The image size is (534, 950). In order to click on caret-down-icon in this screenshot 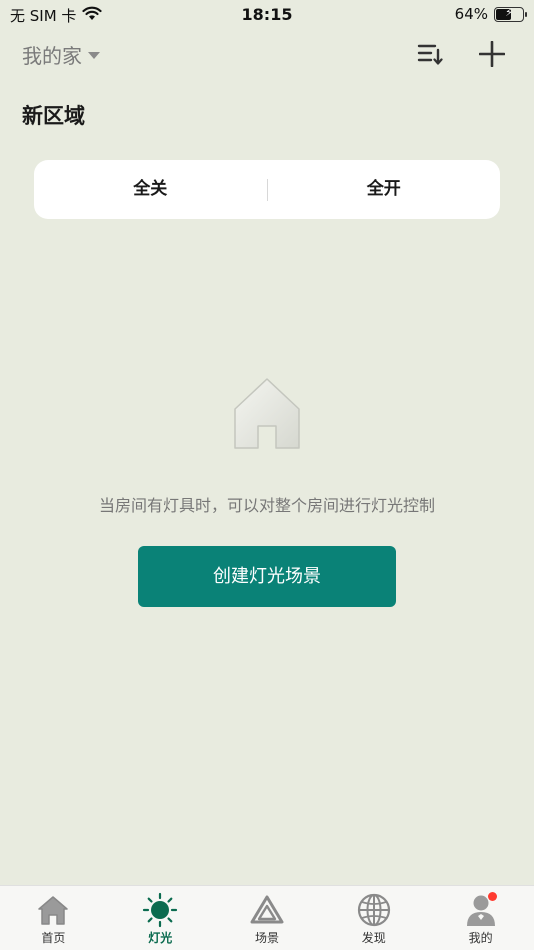, I will do `click(94, 55)`.